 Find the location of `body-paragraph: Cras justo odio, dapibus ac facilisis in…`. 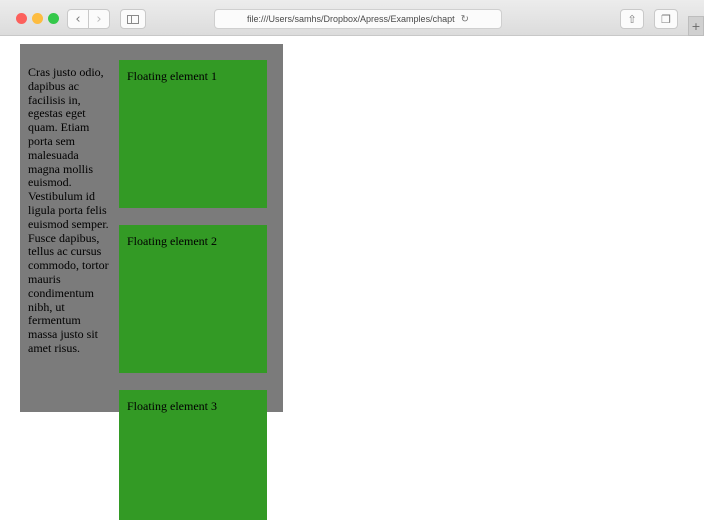

body-paragraph: Cras justo odio, dapibus ac facilisis in… is located at coordinates (68, 210).